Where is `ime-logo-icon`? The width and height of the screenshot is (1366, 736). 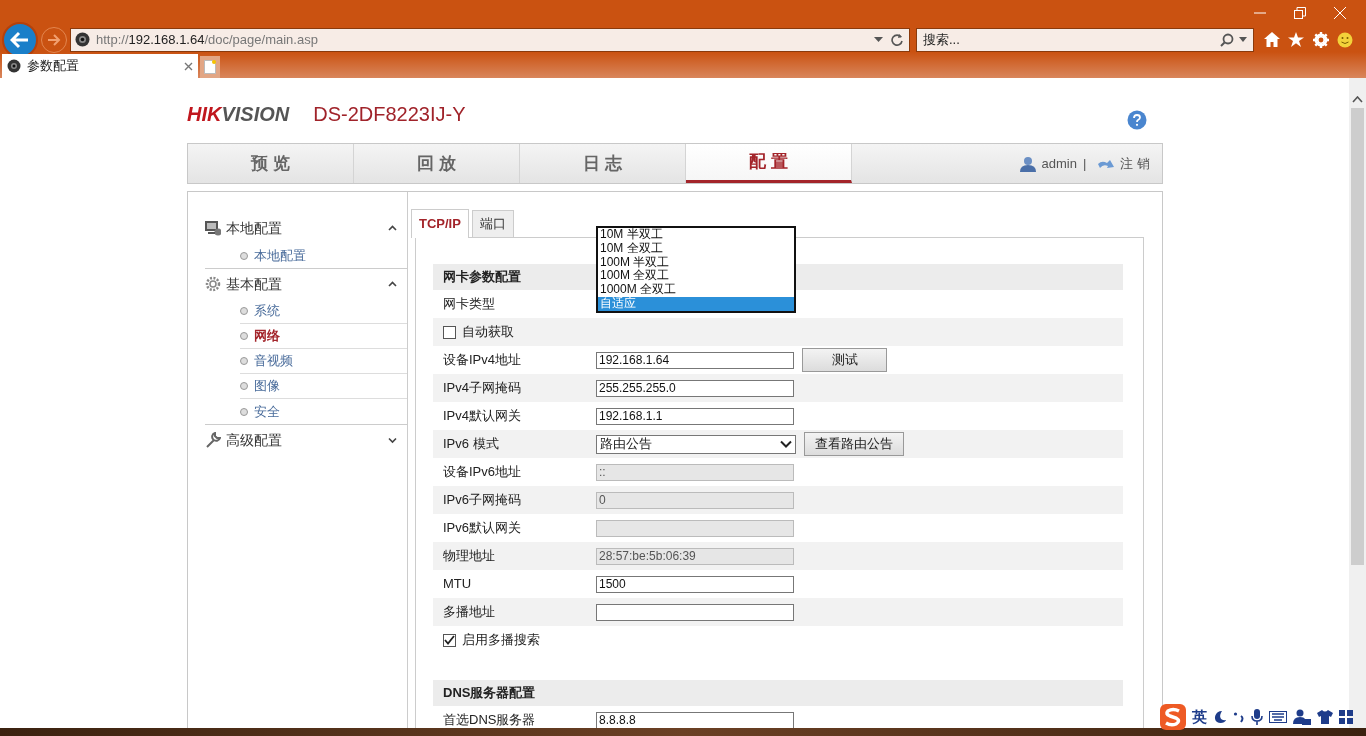 ime-logo-icon is located at coordinates (1173, 717).